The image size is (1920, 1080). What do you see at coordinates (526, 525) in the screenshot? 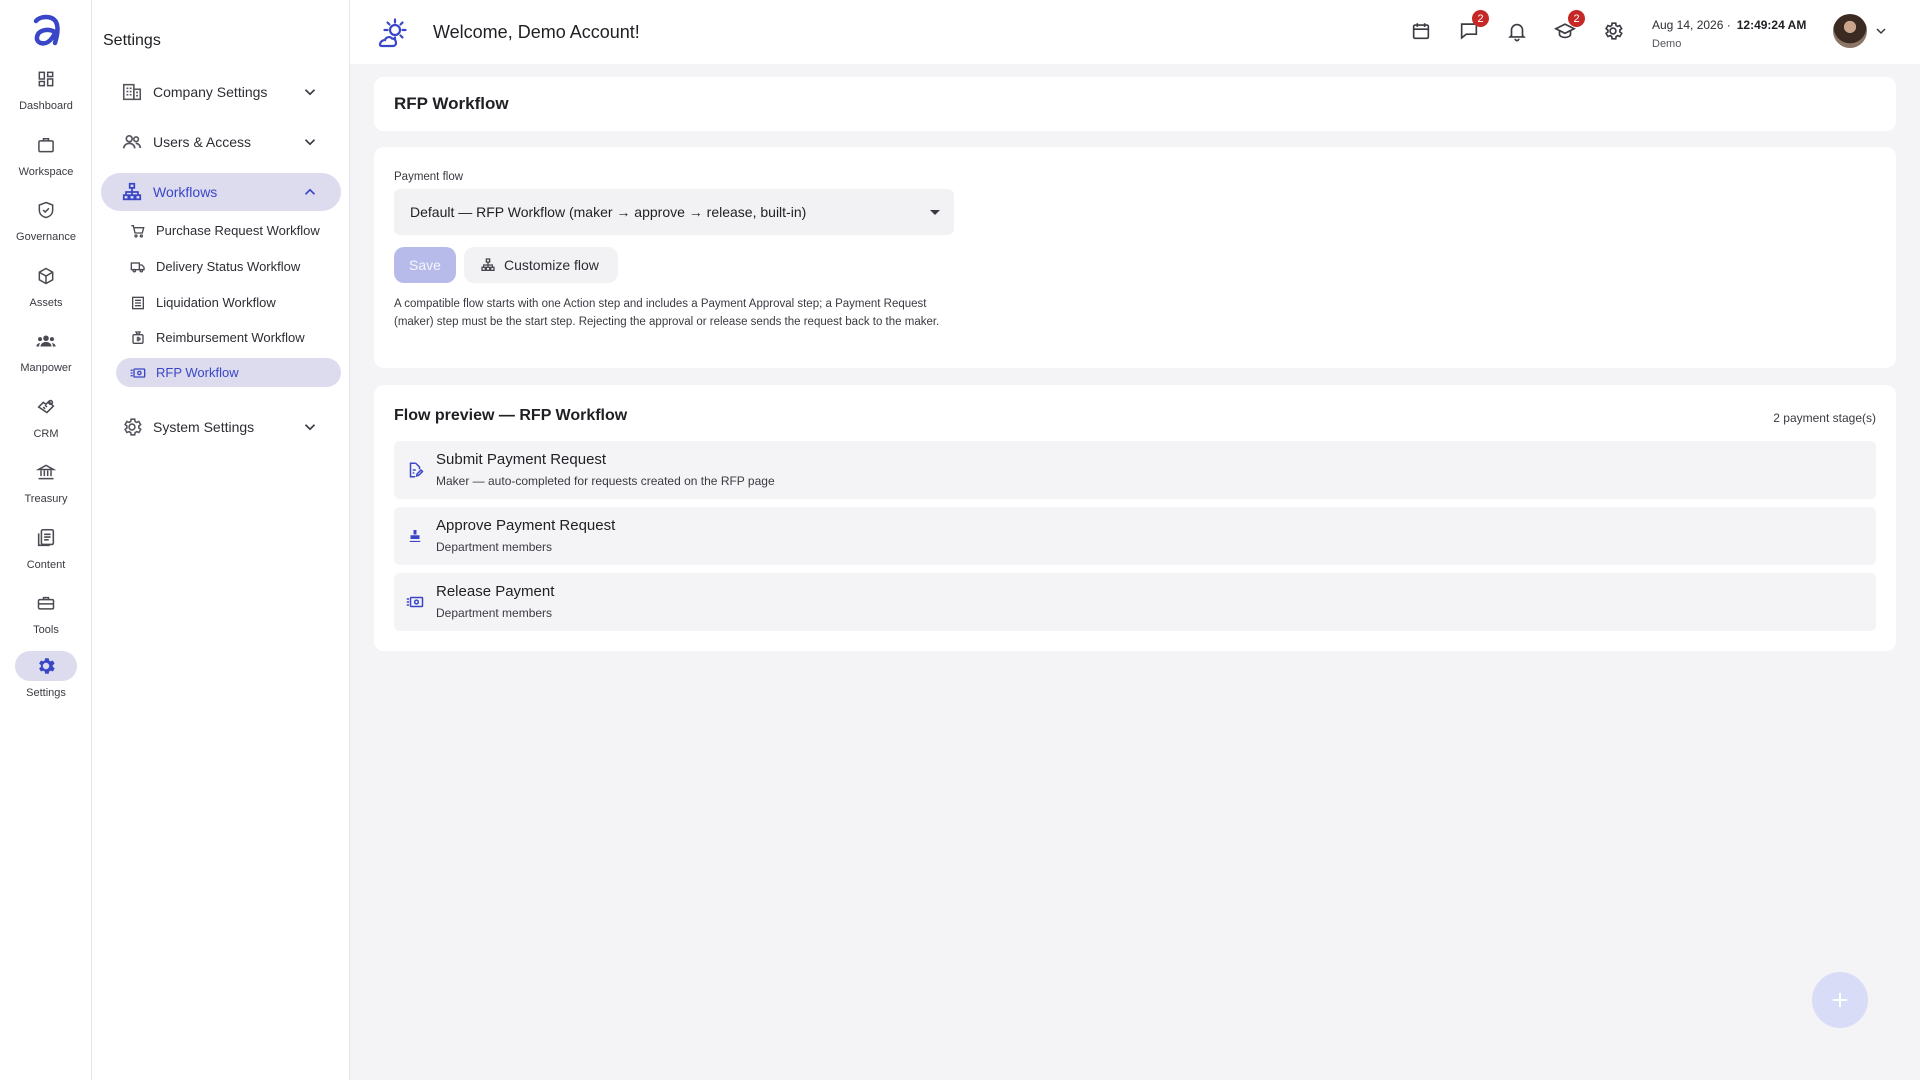
I see `flow-step-title: Approve Payment Request` at bounding box center [526, 525].